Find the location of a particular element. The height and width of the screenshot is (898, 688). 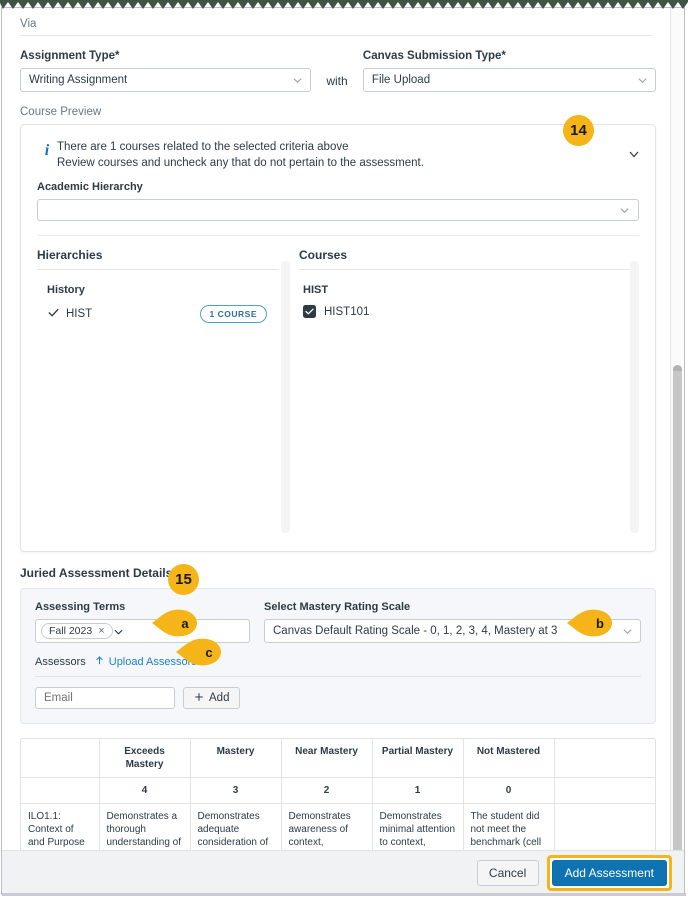

via-divider is located at coordinates (336, 35).